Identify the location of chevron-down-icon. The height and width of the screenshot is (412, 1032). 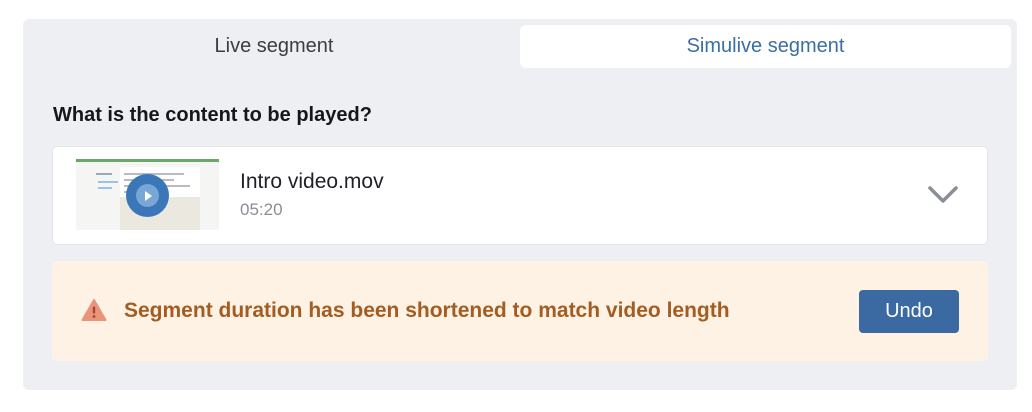
(943, 194).